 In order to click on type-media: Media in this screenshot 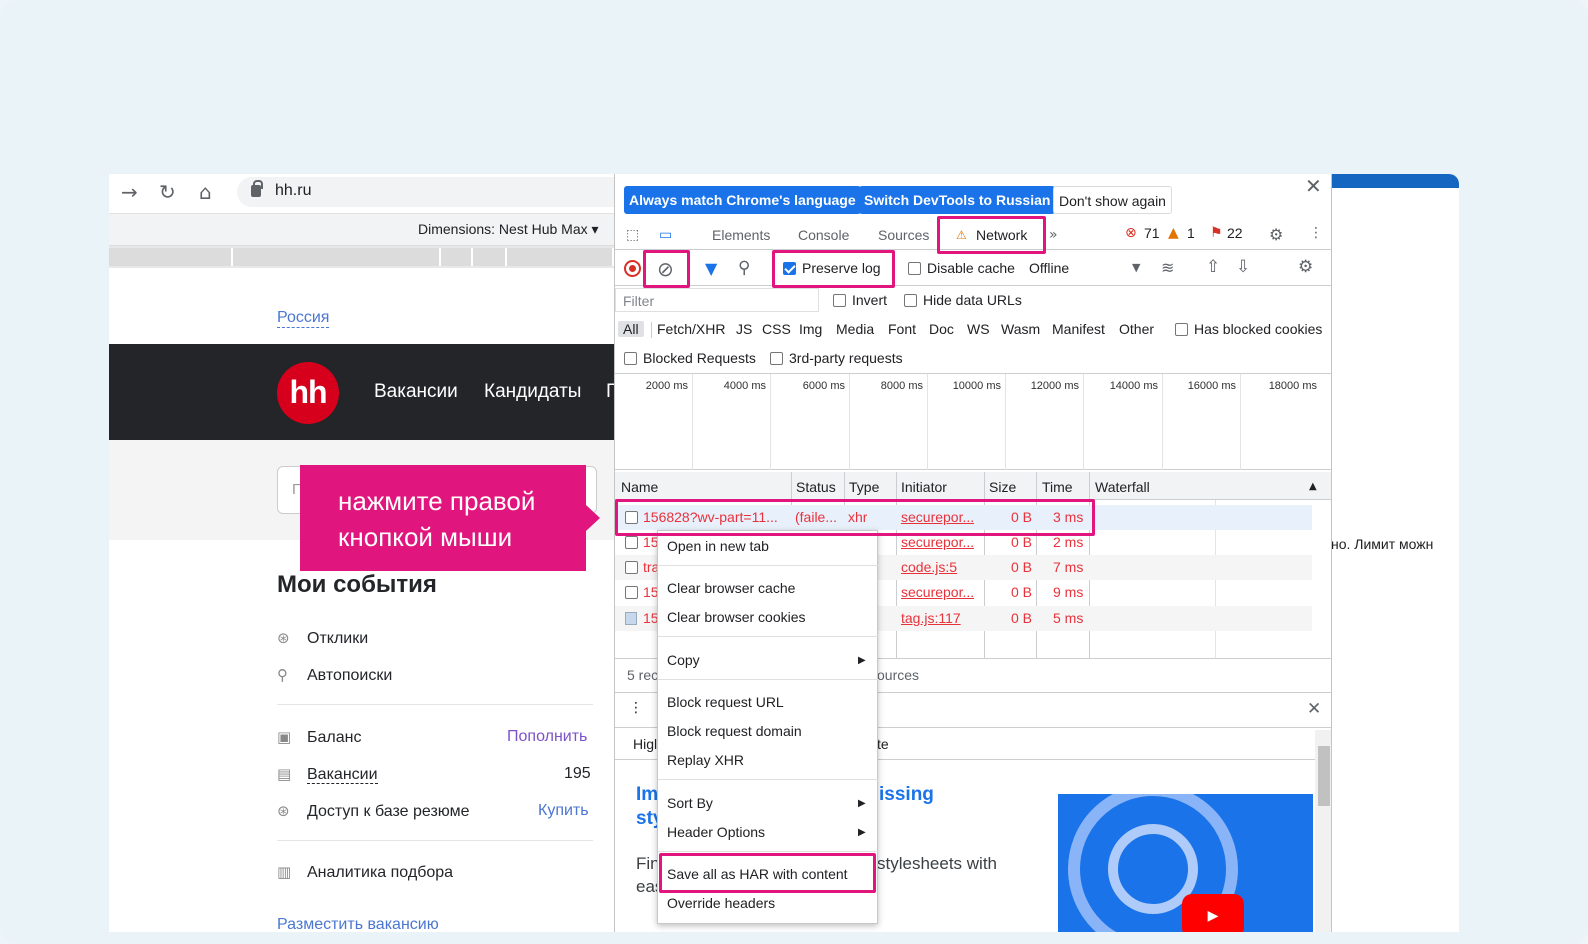, I will do `click(855, 329)`.